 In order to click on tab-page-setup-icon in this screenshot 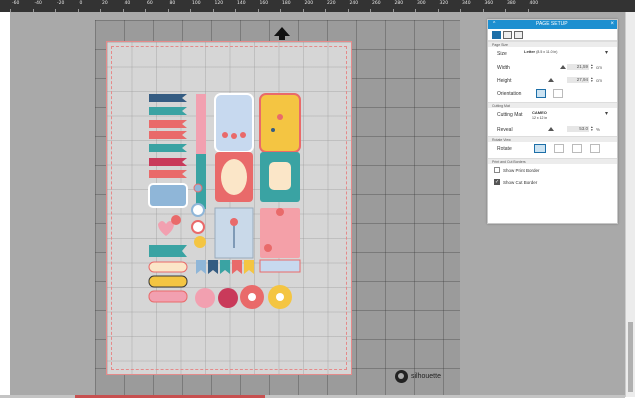, I will do `click(496, 35)`.